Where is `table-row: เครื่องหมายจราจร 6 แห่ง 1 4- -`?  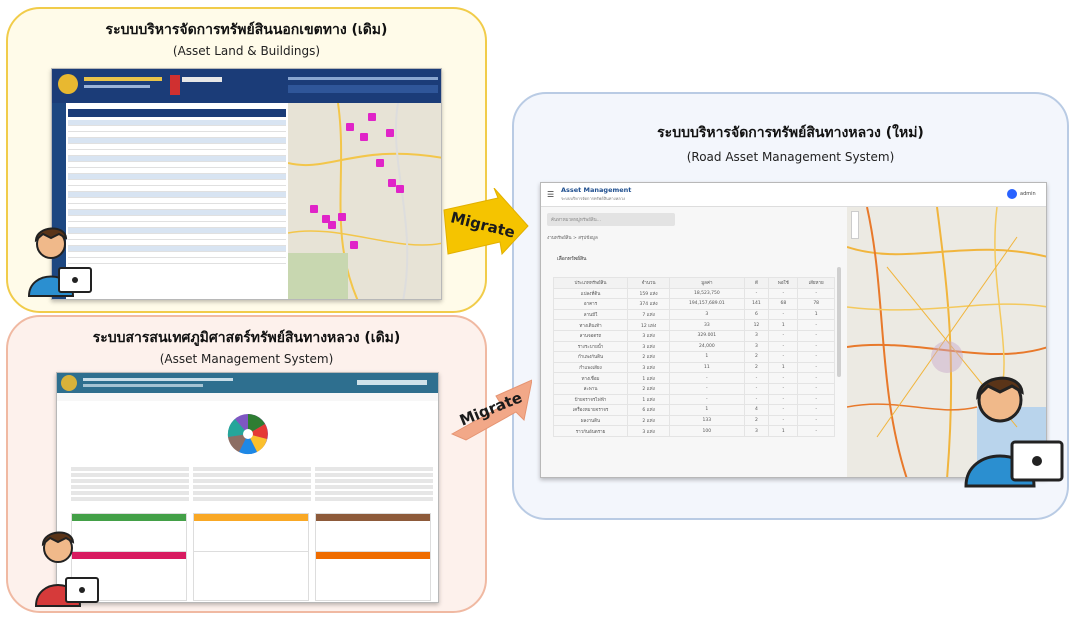
table-row: เครื่องหมายจราจร 6 แห่ง 1 4- - is located at coordinates (693, 410).